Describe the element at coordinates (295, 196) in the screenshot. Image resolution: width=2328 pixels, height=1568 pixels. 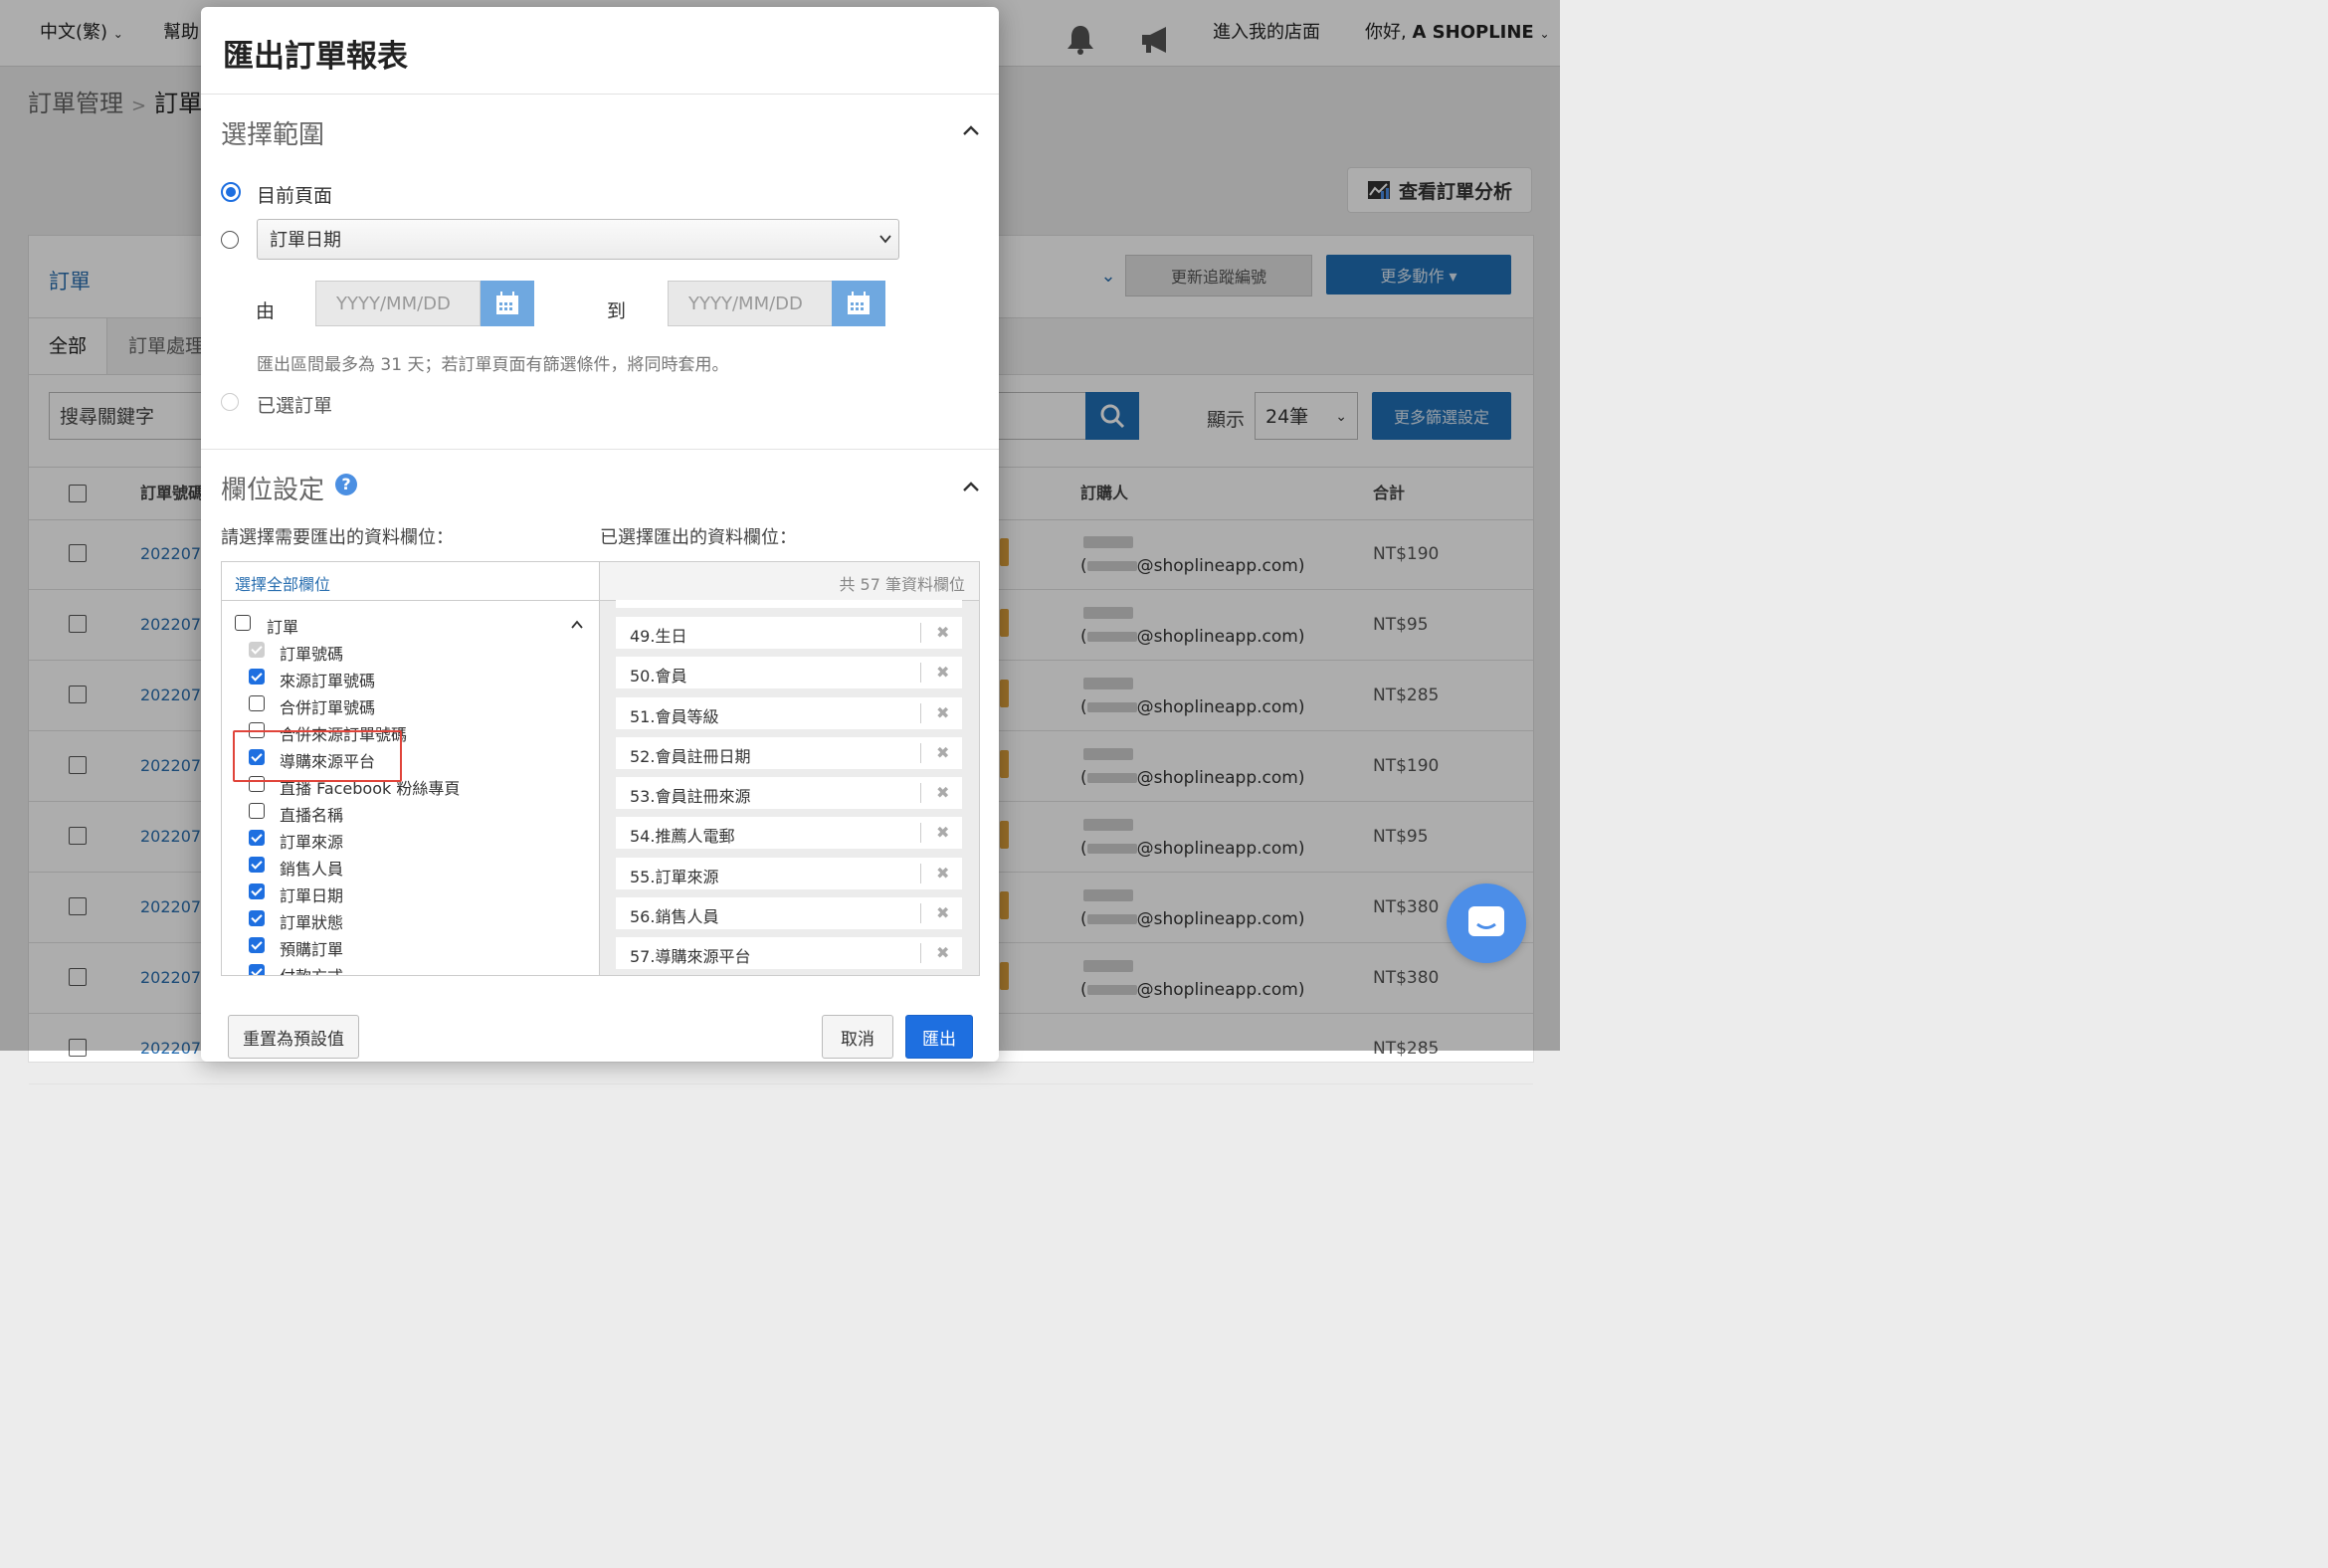
I see `current-page-label: 目前頁面` at that location.